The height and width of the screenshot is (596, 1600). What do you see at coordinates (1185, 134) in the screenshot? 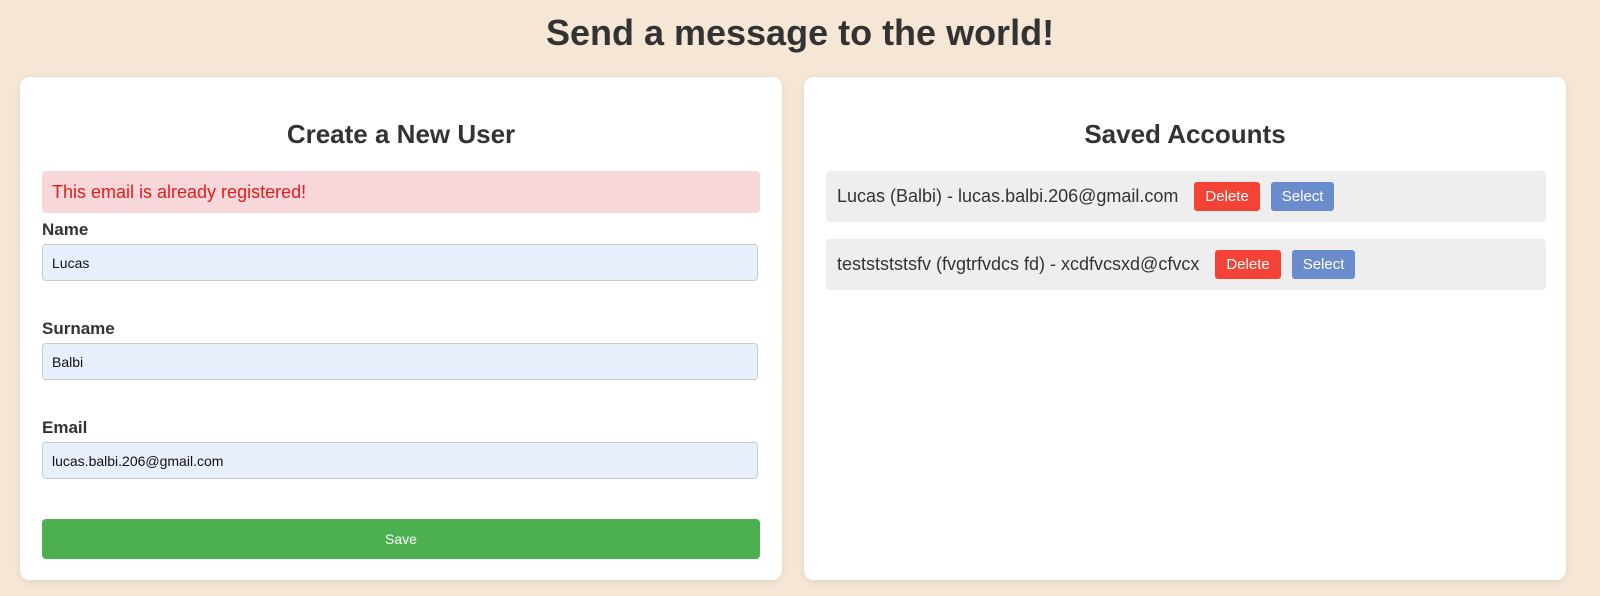
I see `saved-accounts-heading: Saved Accounts` at bounding box center [1185, 134].